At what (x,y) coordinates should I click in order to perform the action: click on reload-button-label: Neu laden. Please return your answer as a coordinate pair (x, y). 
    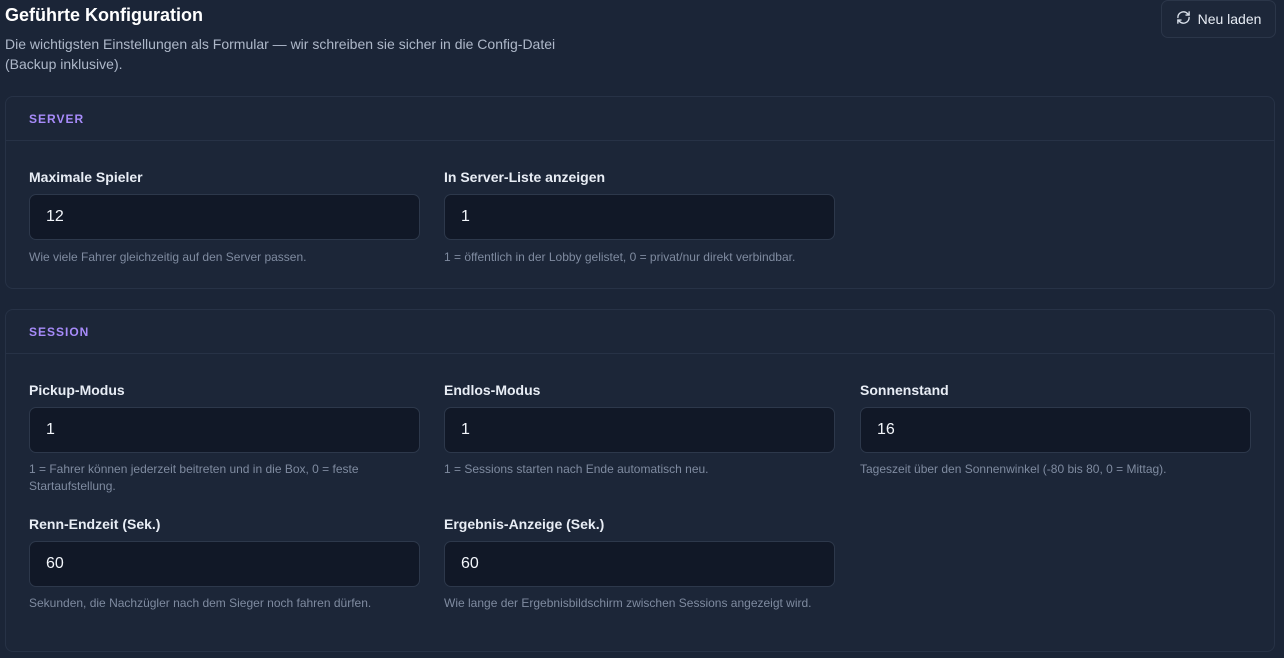
    Looking at the image, I should click on (1229, 19).